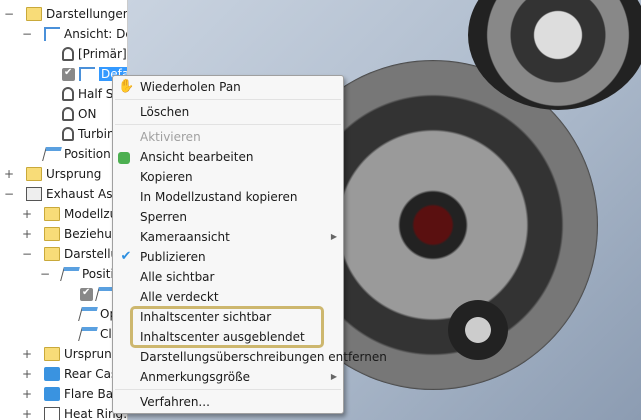 Image resolution: width=641 pixels, height=420 pixels. What do you see at coordinates (219, 197) in the screenshot?
I see `menu-item-label: In Modellzustand kopieren` at bounding box center [219, 197].